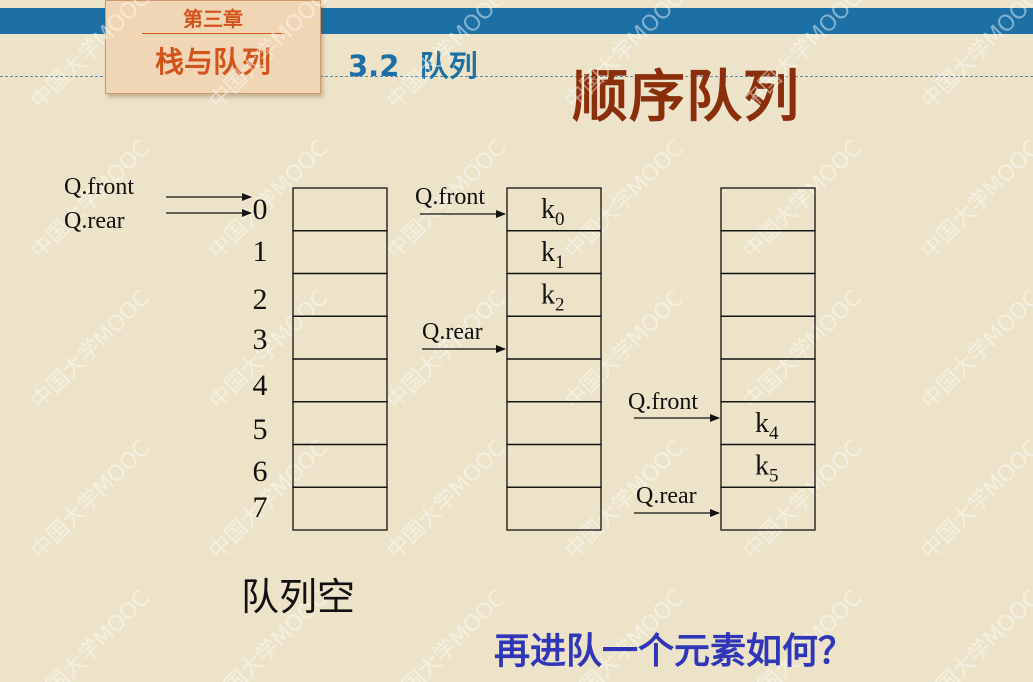  What do you see at coordinates (260, 385) in the screenshot?
I see `index-label: 4` at bounding box center [260, 385].